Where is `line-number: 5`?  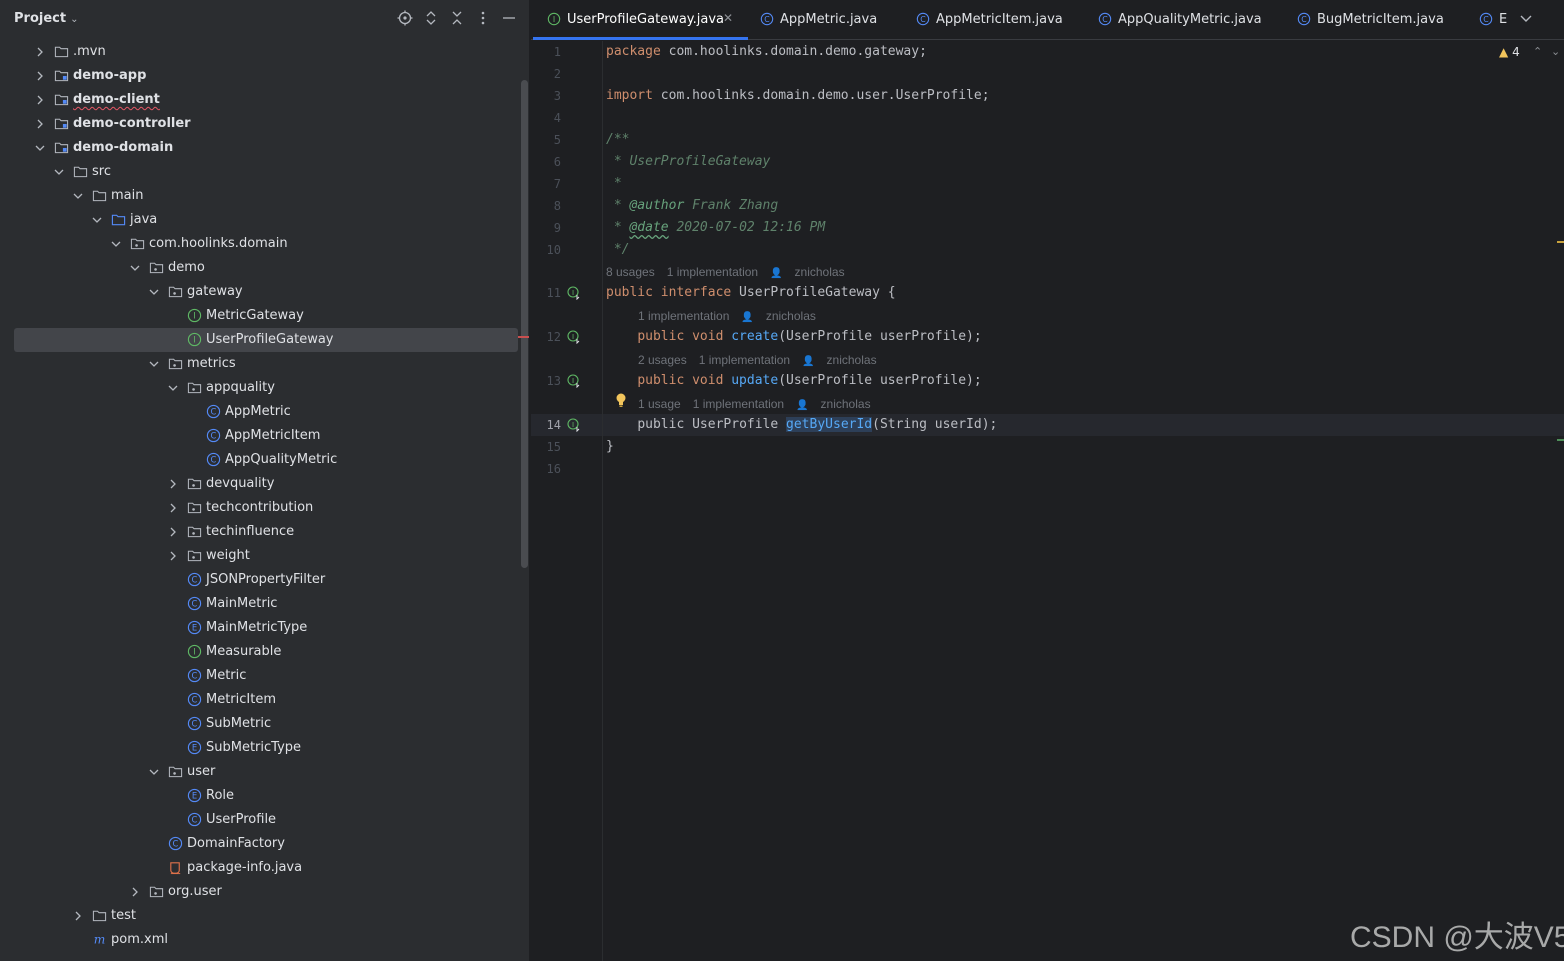 line-number: 5 is located at coordinates (546, 140).